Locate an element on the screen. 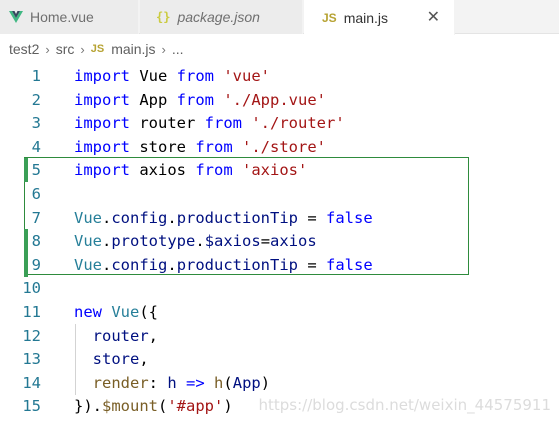  code-line: 1 import Vue from 'vue' is located at coordinates (279, 76).